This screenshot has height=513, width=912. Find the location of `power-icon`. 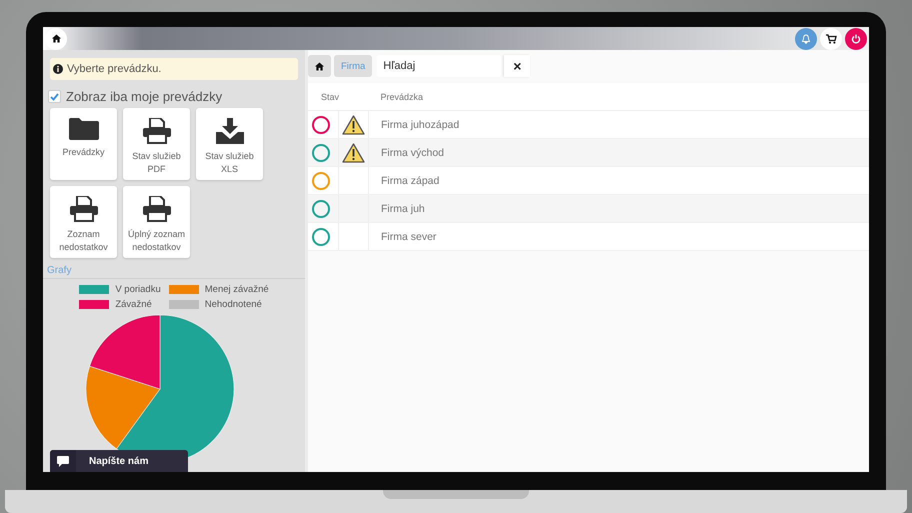

power-icon is located at coordinates (856, 39).